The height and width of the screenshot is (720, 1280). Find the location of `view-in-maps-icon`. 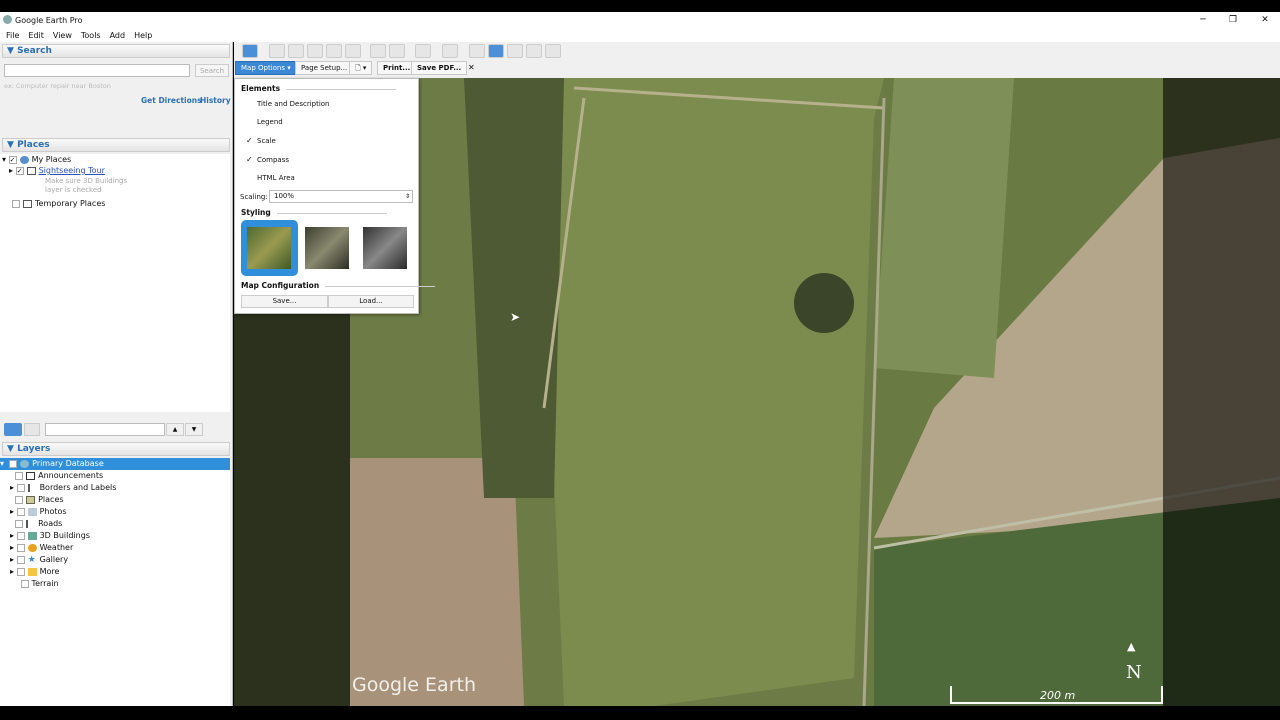

view-in-maps-icon is located at coordinates (534, 51).